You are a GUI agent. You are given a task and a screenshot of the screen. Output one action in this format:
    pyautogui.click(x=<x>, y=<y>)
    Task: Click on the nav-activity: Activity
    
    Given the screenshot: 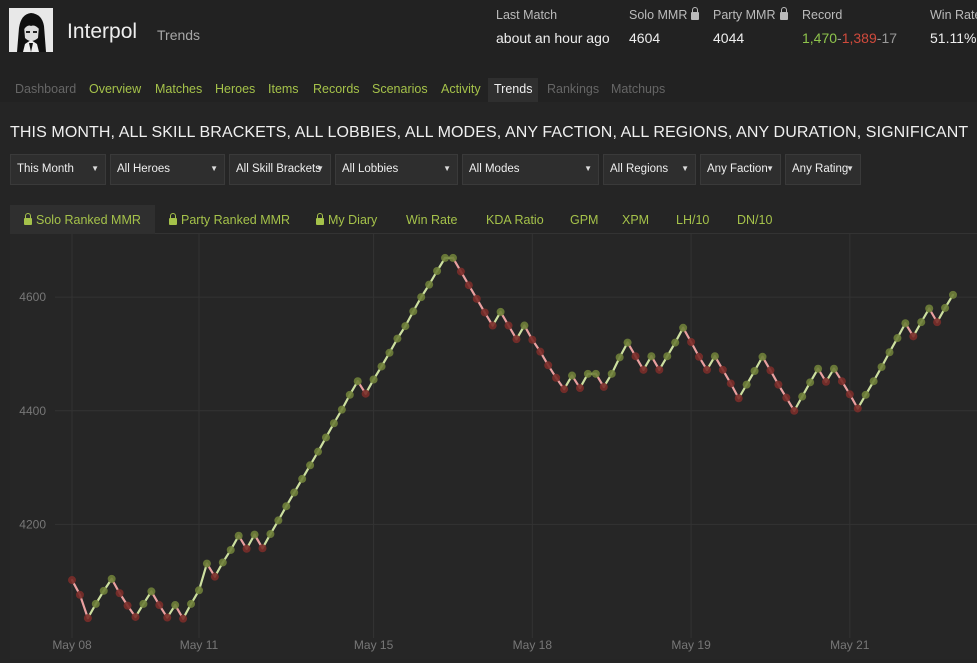 What is the action you would take?
    pyautogui.click(x=461, y=89)
    